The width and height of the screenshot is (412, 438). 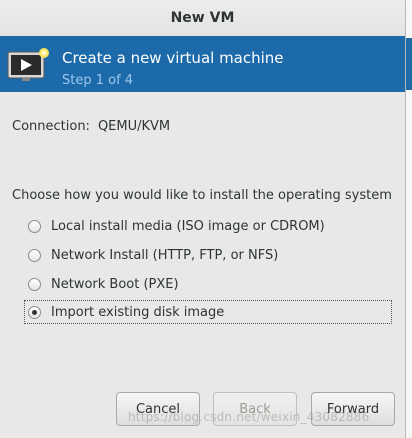 I want to click on option-label: Network Install (HTTP, FTP, or NFS), so click(x=165, y=255).